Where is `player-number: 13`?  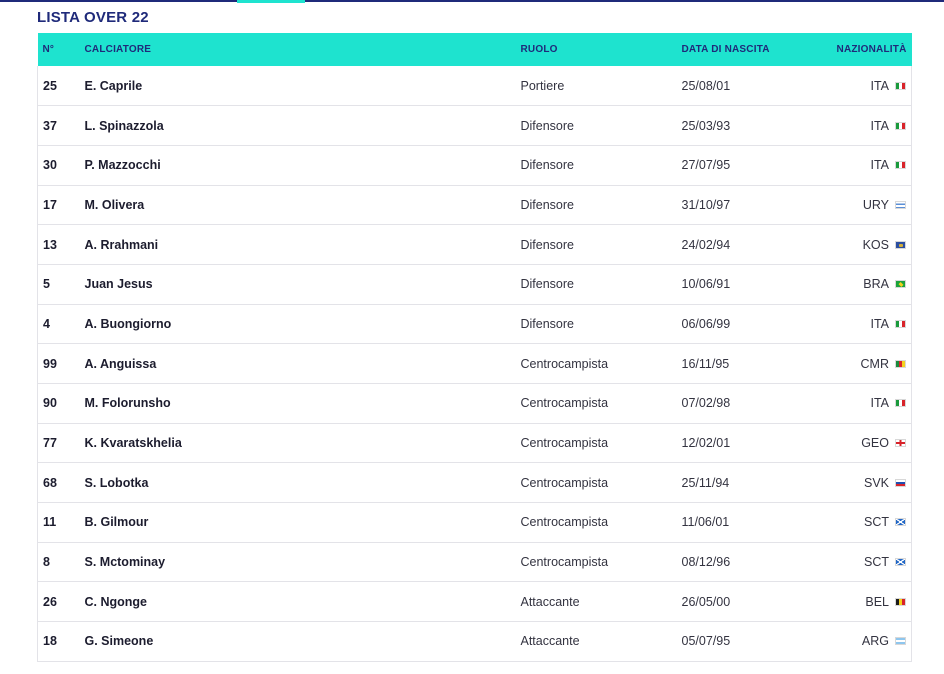
player-number: 13 is located at coordinates (58, 244).